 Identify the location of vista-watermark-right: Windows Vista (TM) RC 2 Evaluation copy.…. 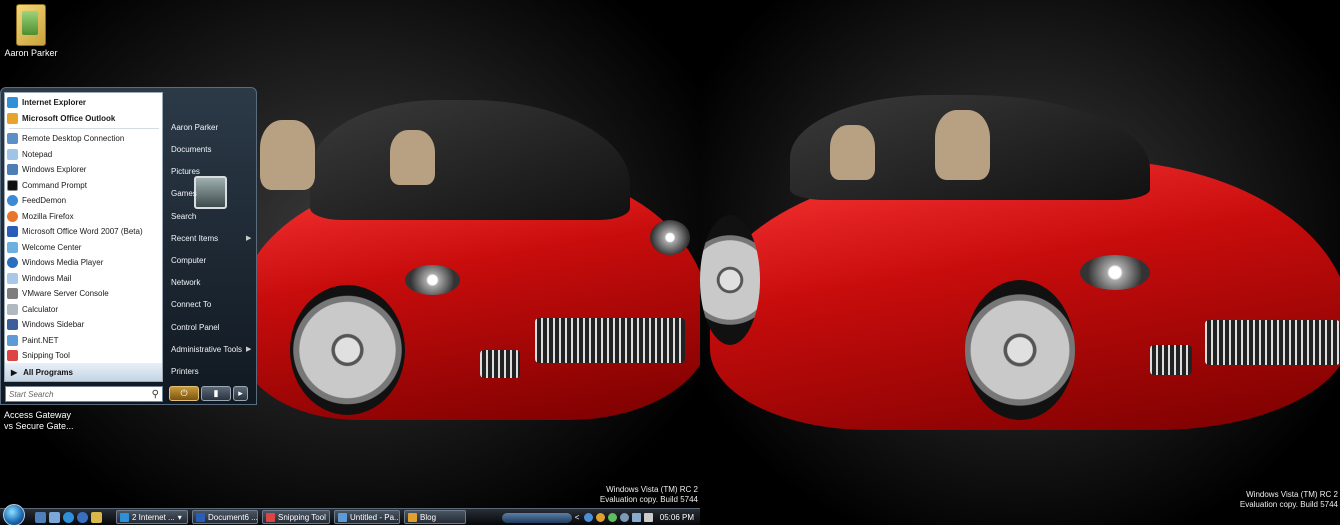
(1288, 499).